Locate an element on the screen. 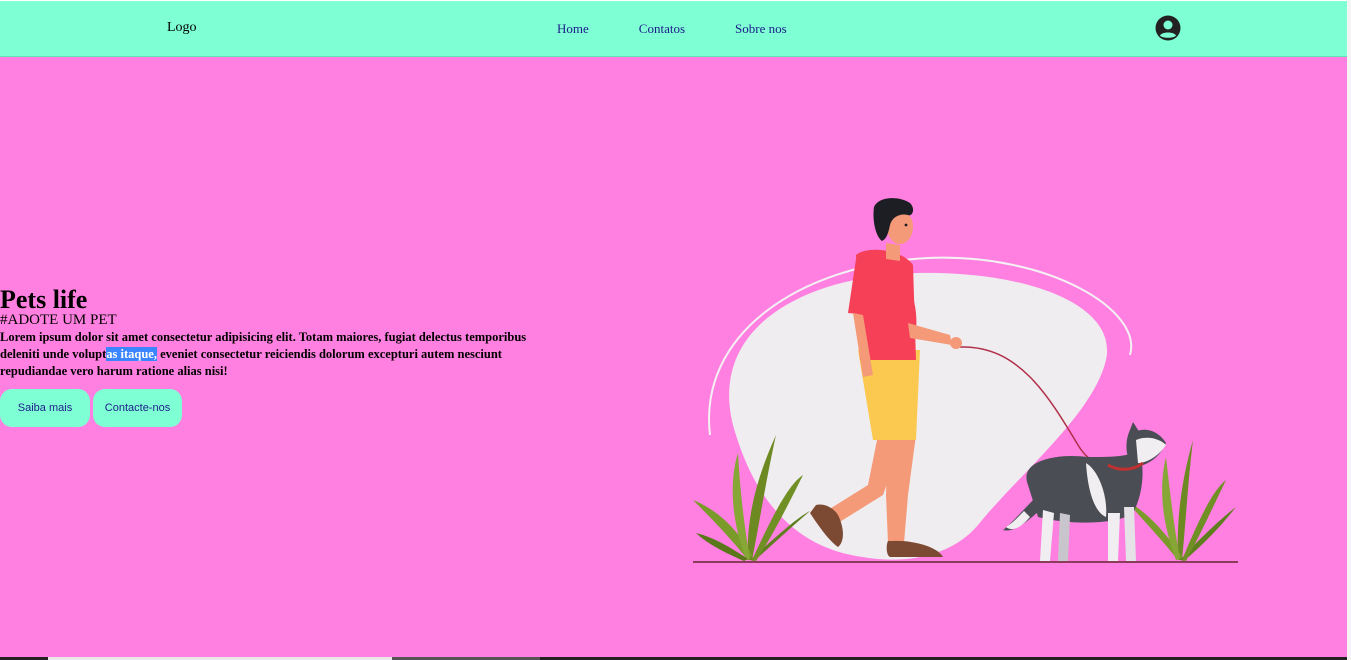 This screenshot has width=1351, height=660. nav-sobre-nos: Sobre nos is located at coordinates (761, 29).